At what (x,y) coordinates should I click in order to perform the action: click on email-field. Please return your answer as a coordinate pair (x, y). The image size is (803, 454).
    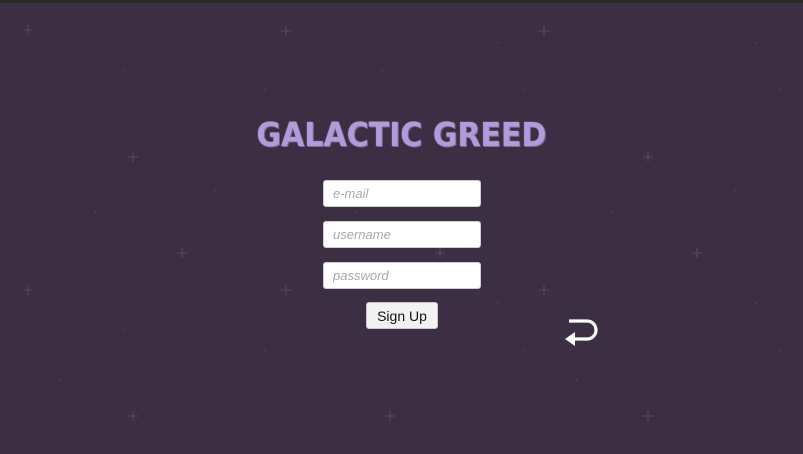
    Looking at the image, I should click on (402, 193).